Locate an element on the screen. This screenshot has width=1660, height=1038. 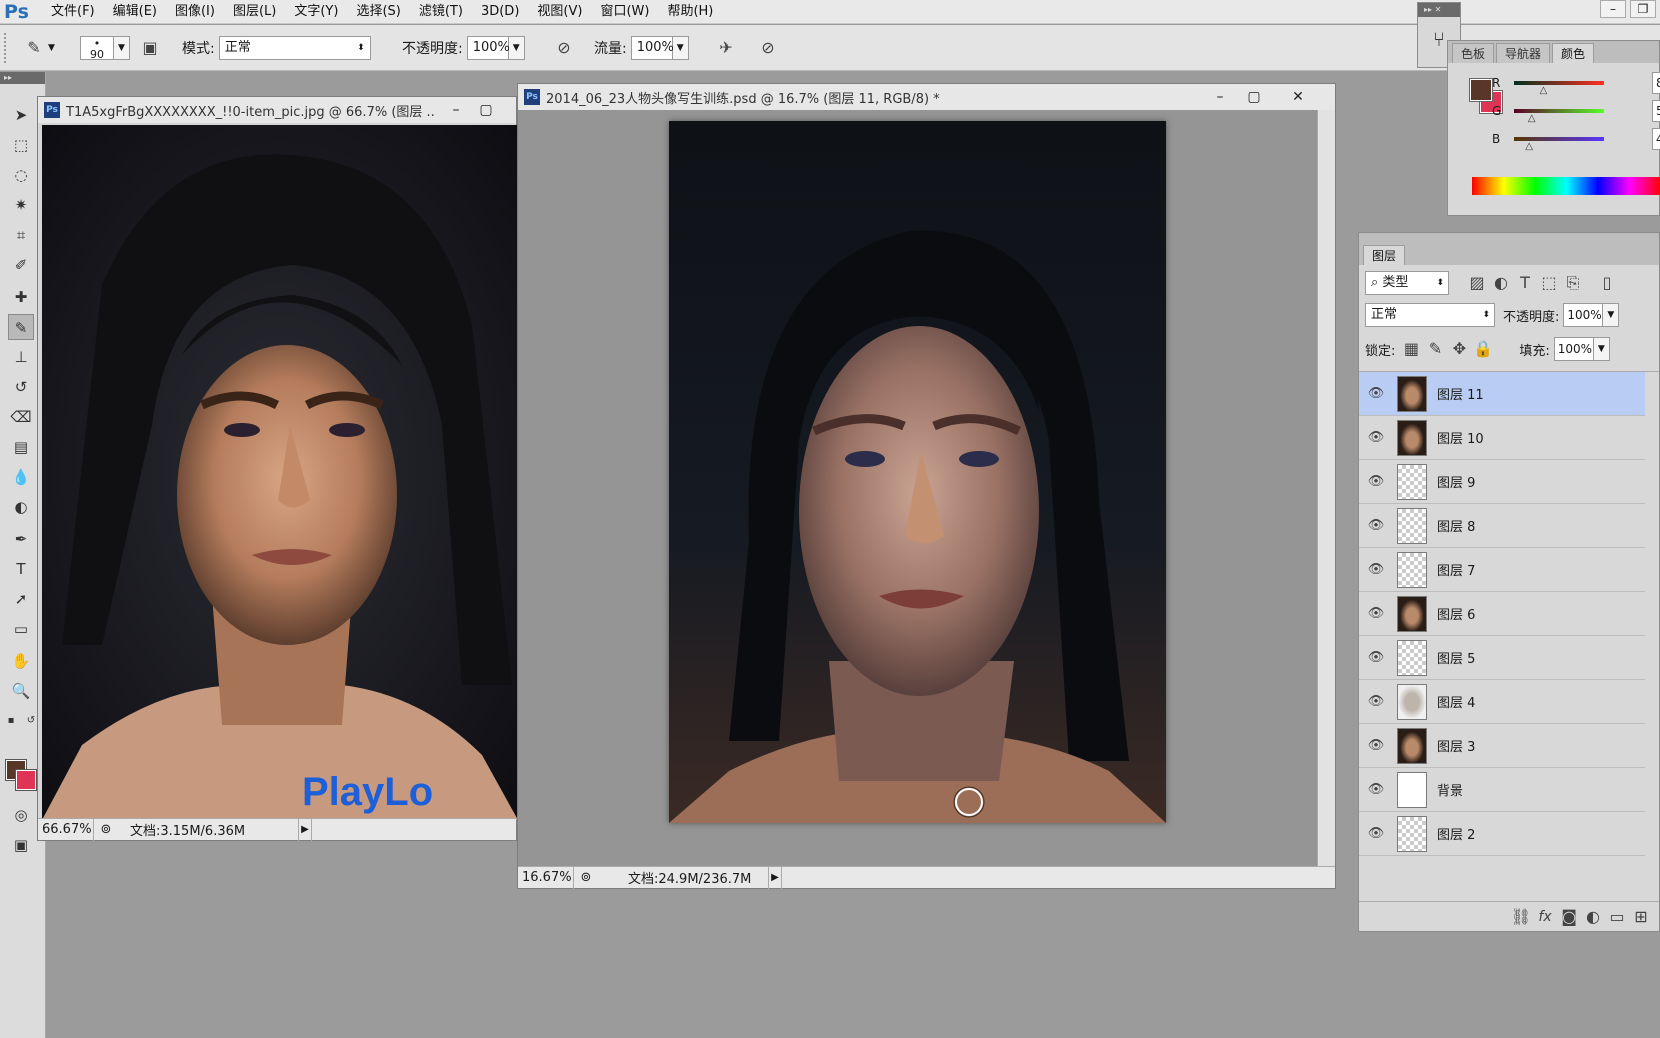
channel-value: 47 is located at coordinates (1656, 139).